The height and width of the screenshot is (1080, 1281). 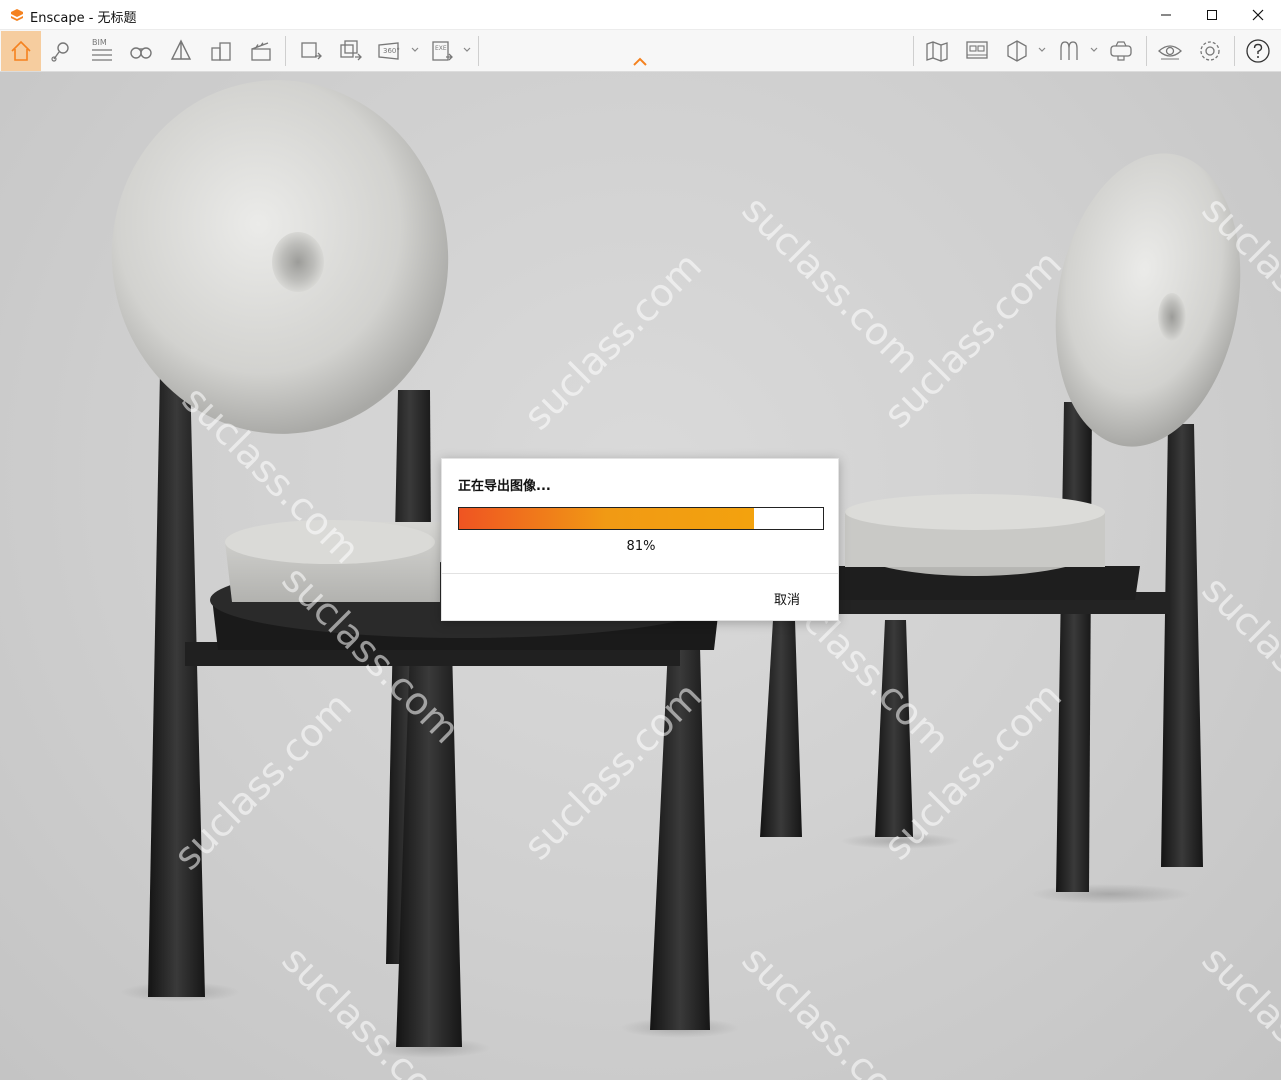 I want to click on perspective-icon, so click(x=181, y=49).